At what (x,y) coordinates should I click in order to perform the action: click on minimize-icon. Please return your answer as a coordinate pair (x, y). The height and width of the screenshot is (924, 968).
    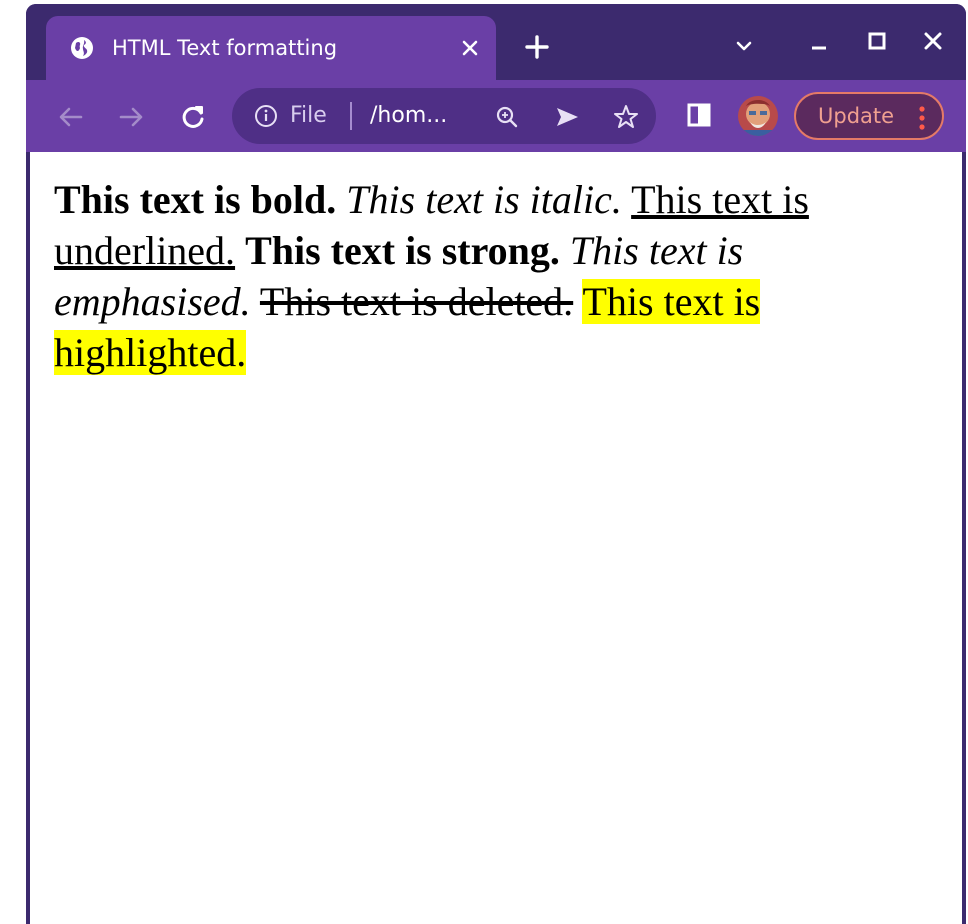
    Looking at the image, I should click on (819, 41).